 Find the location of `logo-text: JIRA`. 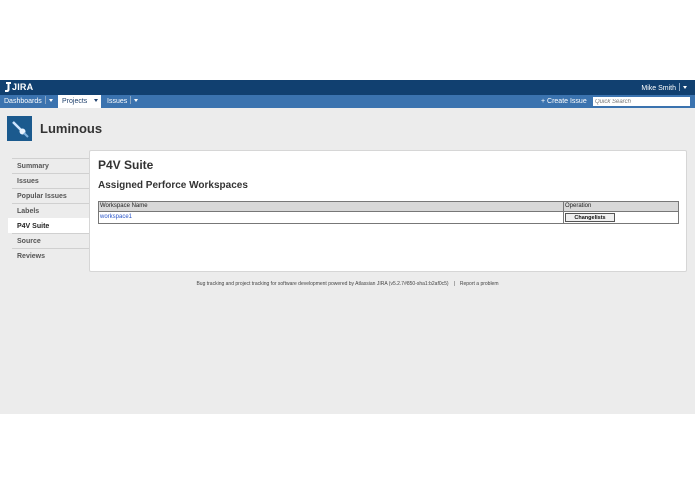

logo-text: JIRA is located at coordinates (23, 87).